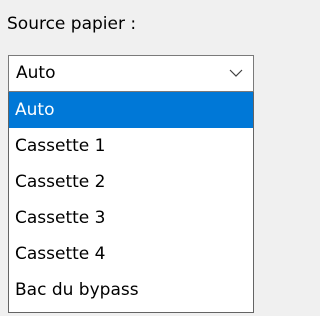 This screenshot has height=316, width=320. What do you see at coordinates (131, 218) in the screenshot?
I see `option-cassette-3: Cassette 3` at bounding box center [131, 218].